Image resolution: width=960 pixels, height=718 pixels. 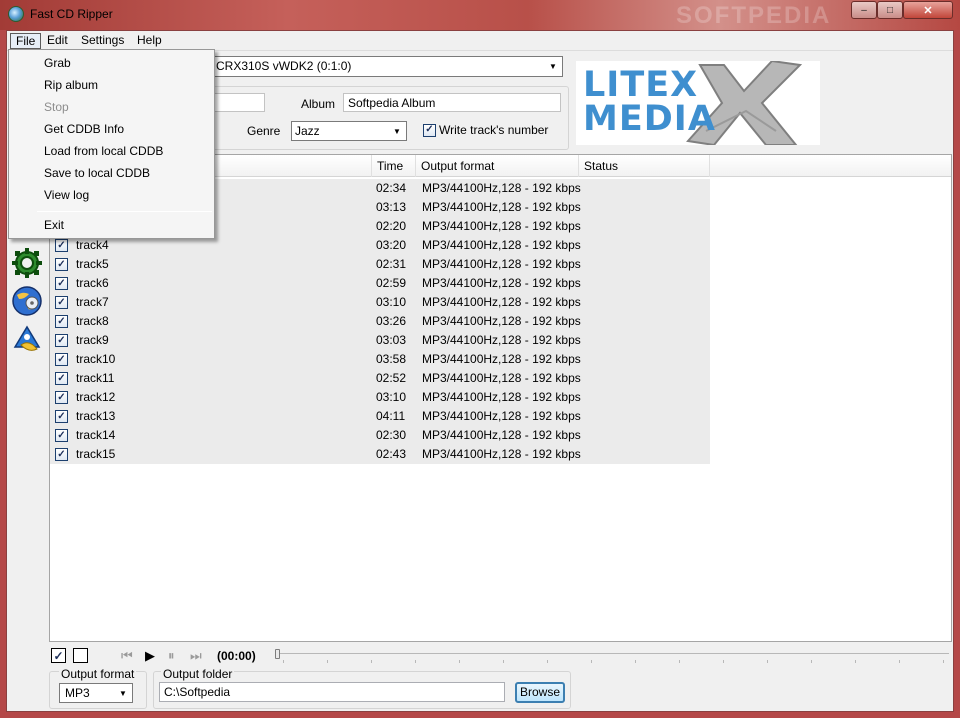 I want to click on previous-track-icon: ⏮, so click(x=127, y=656).